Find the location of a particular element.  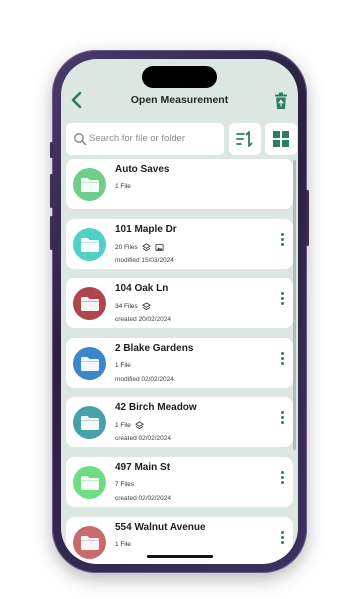

phone-side-button is located at coordinates (51, 150).